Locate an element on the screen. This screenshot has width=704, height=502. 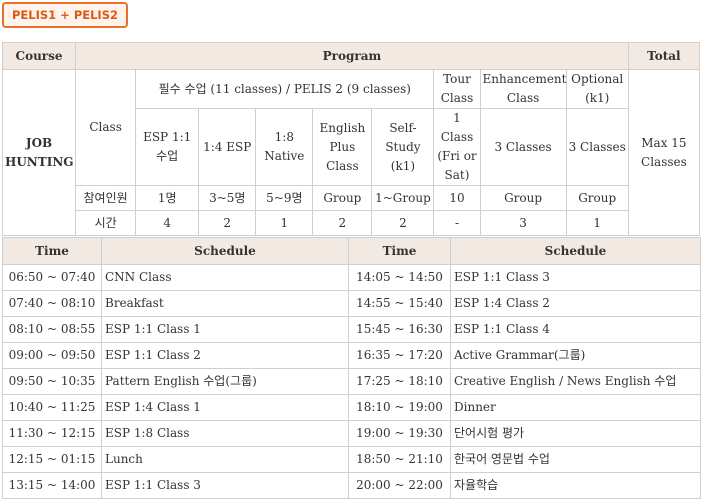
program-badge: PELIS1 + PELIS2 is located at coordinates (65, 15).